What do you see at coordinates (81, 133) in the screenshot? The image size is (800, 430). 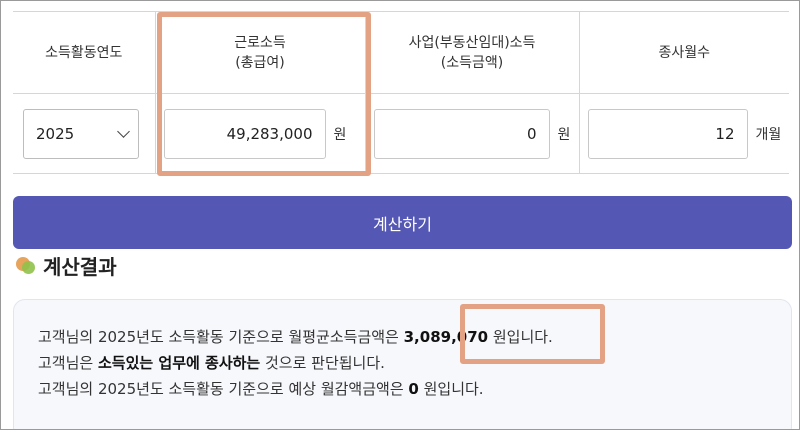 I see `year-select: 2025` at bounding box center [81, 133].